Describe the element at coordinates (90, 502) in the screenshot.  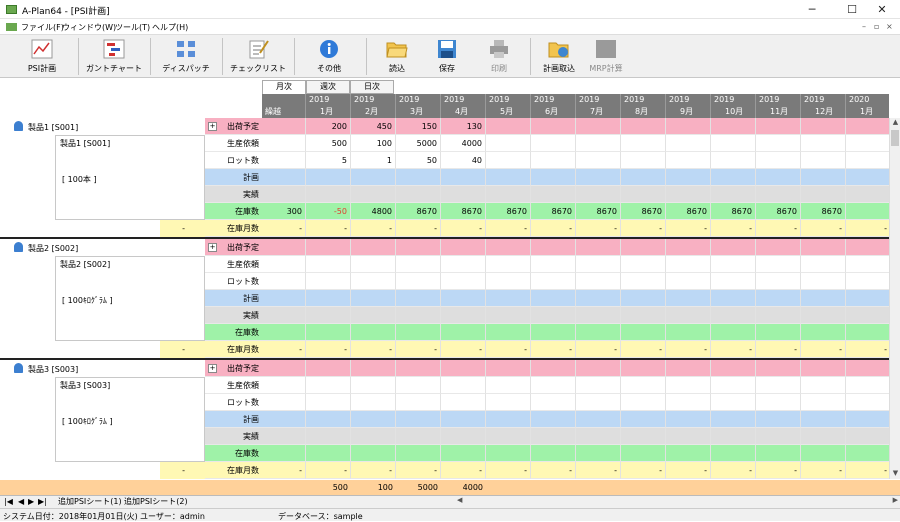
I see `sheet-tab-1: 追加PSIシート(1)` at that location.